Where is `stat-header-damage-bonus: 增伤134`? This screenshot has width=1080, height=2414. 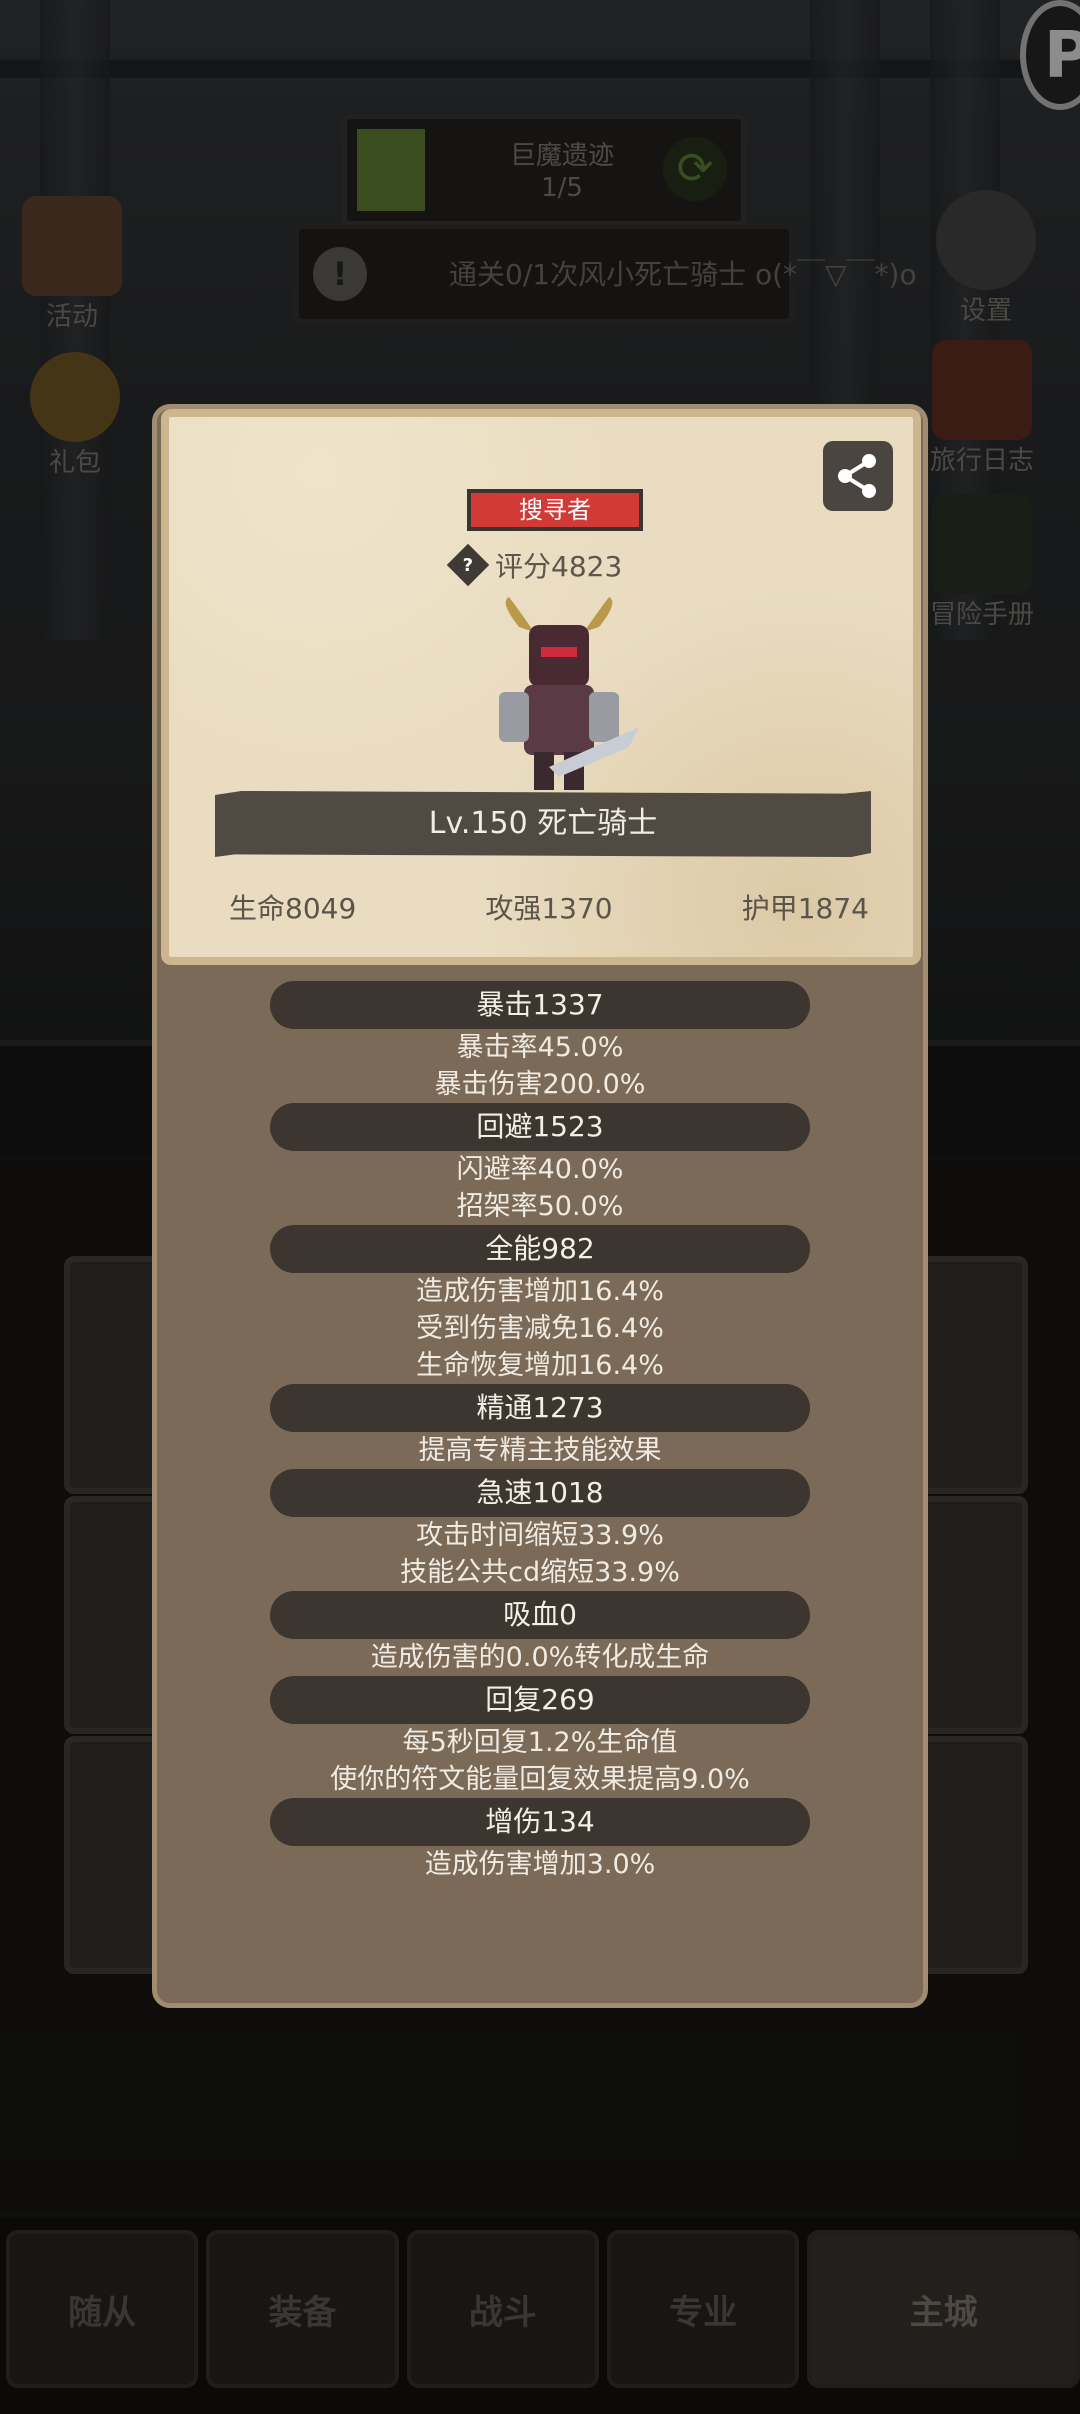 stat-header-damage-bonus: 增伤134 is located at coordinates (540, 1822).